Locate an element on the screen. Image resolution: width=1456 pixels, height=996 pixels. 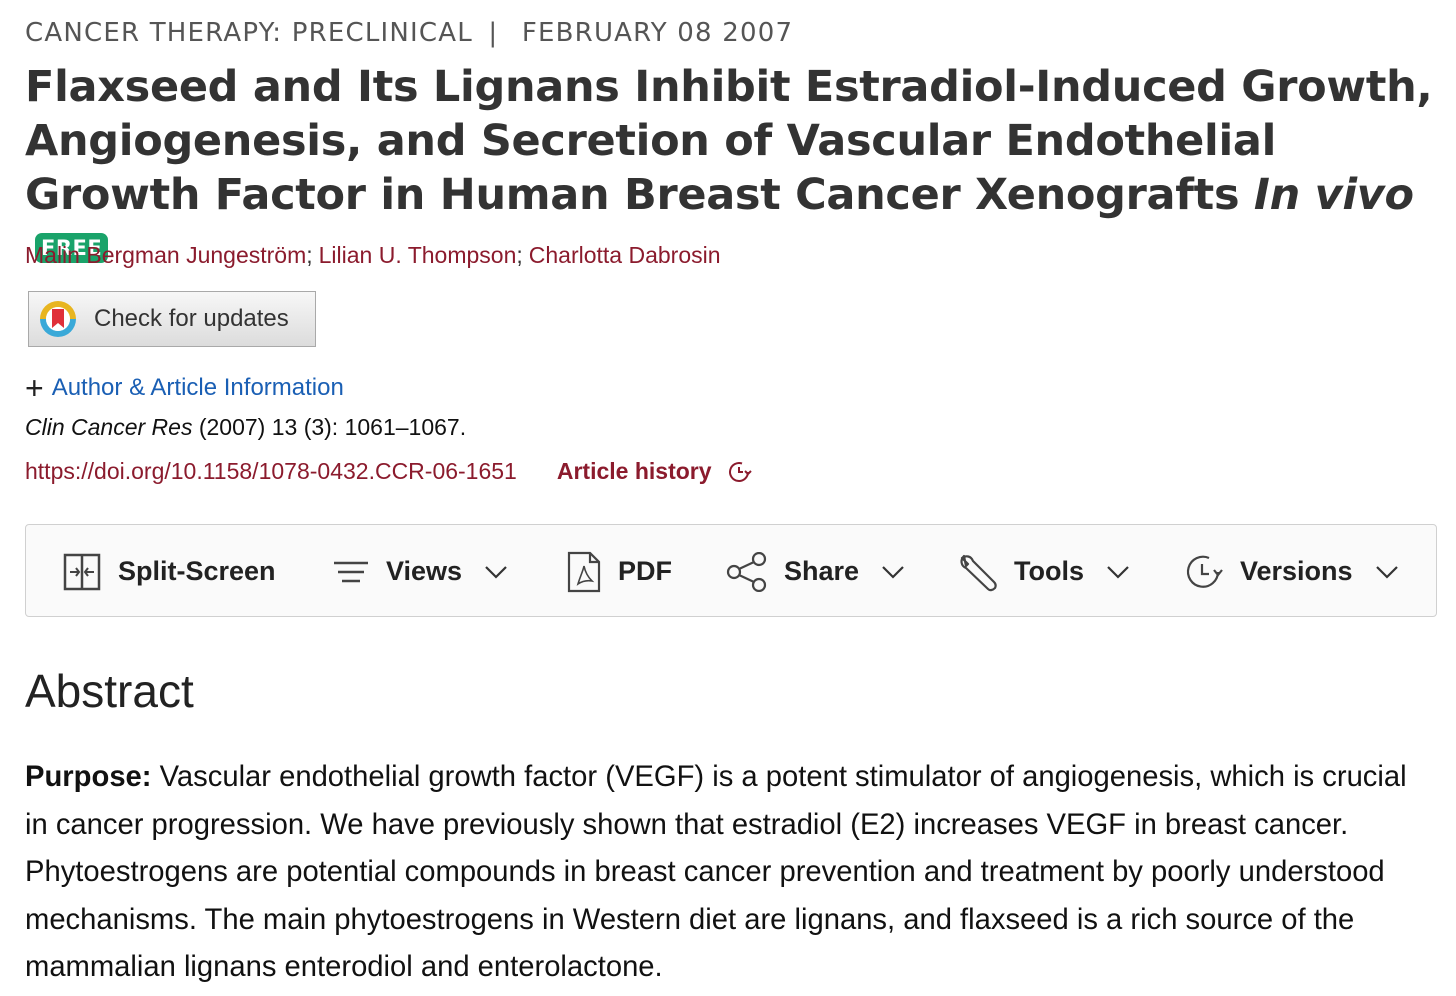
tools-dropdown: Tools is located at coordinates (1044, 571).